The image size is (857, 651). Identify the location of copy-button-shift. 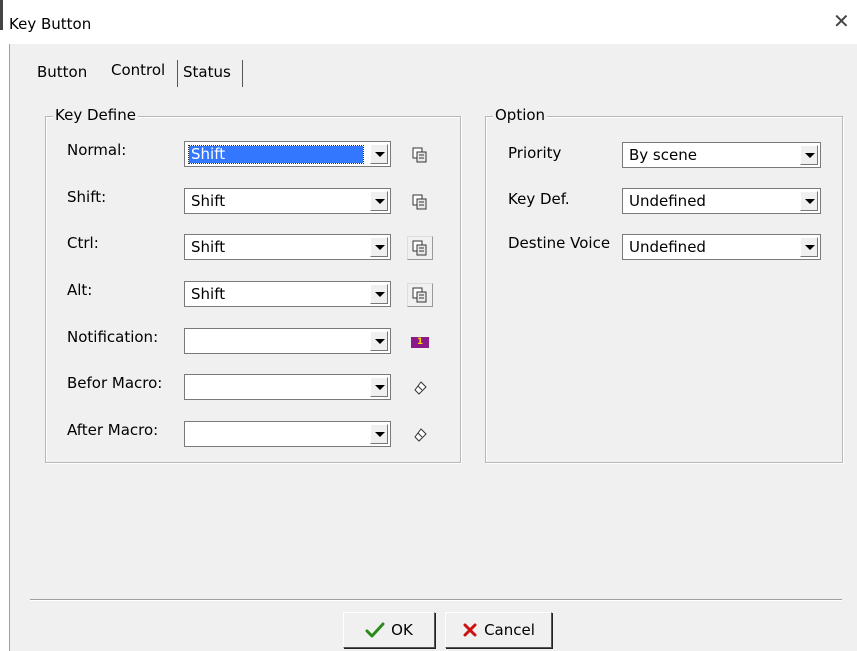
(420, 202).